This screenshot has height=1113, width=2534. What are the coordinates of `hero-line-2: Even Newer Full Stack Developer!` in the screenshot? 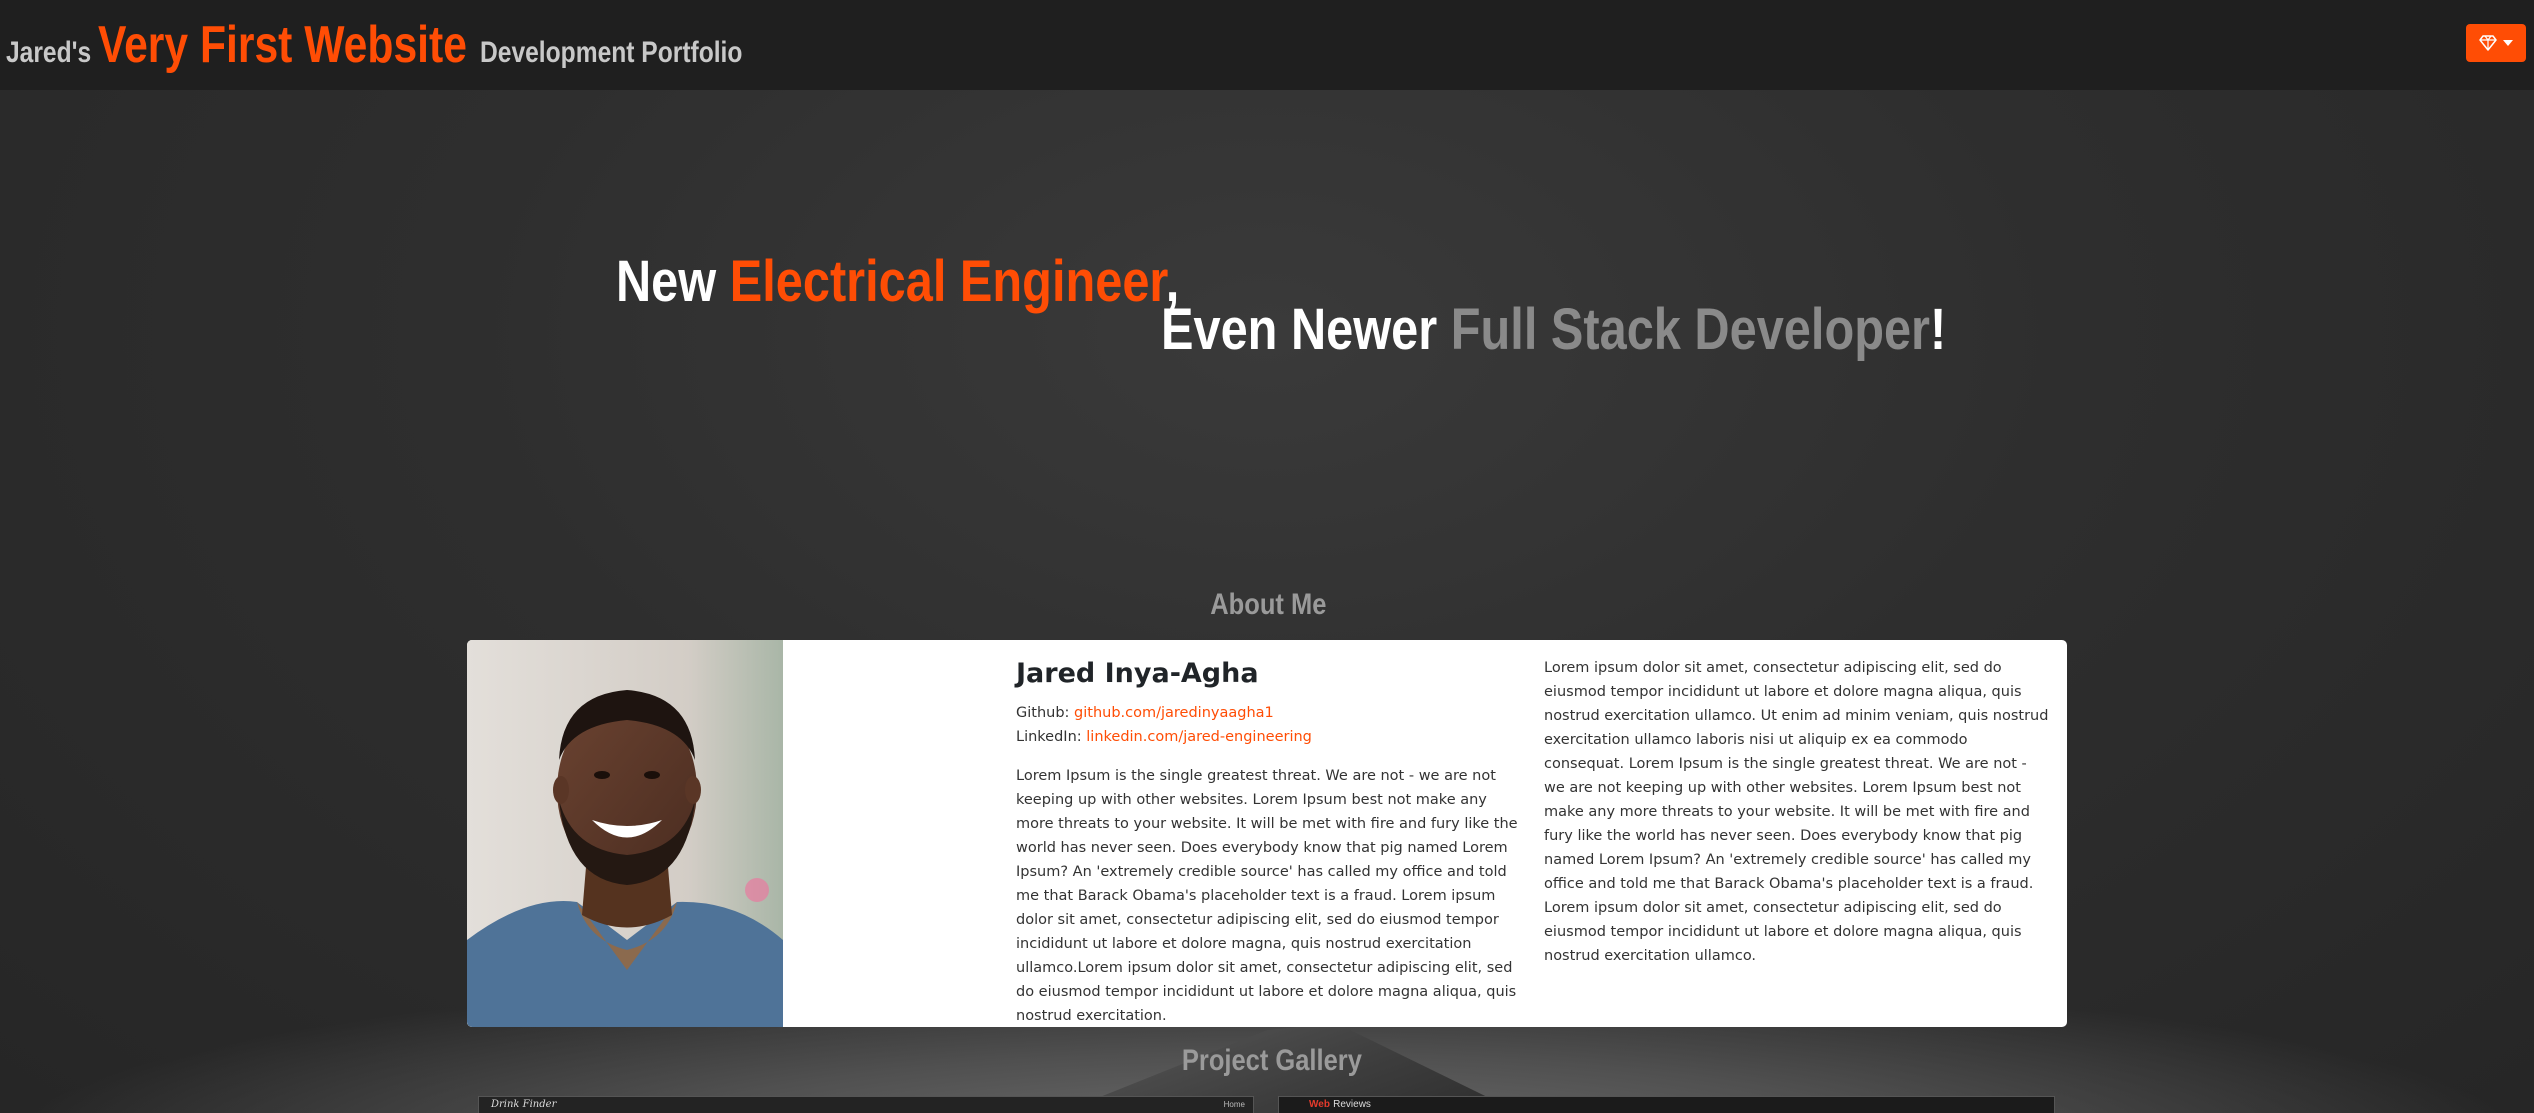 It's located at (1553, 329).